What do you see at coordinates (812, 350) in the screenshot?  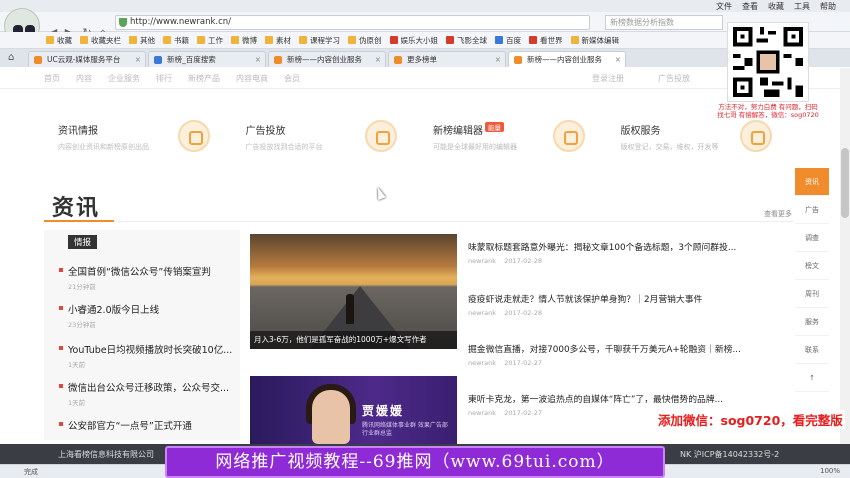 I see `sidebar-item-contact: 联系` at bounding box center [812, 350].